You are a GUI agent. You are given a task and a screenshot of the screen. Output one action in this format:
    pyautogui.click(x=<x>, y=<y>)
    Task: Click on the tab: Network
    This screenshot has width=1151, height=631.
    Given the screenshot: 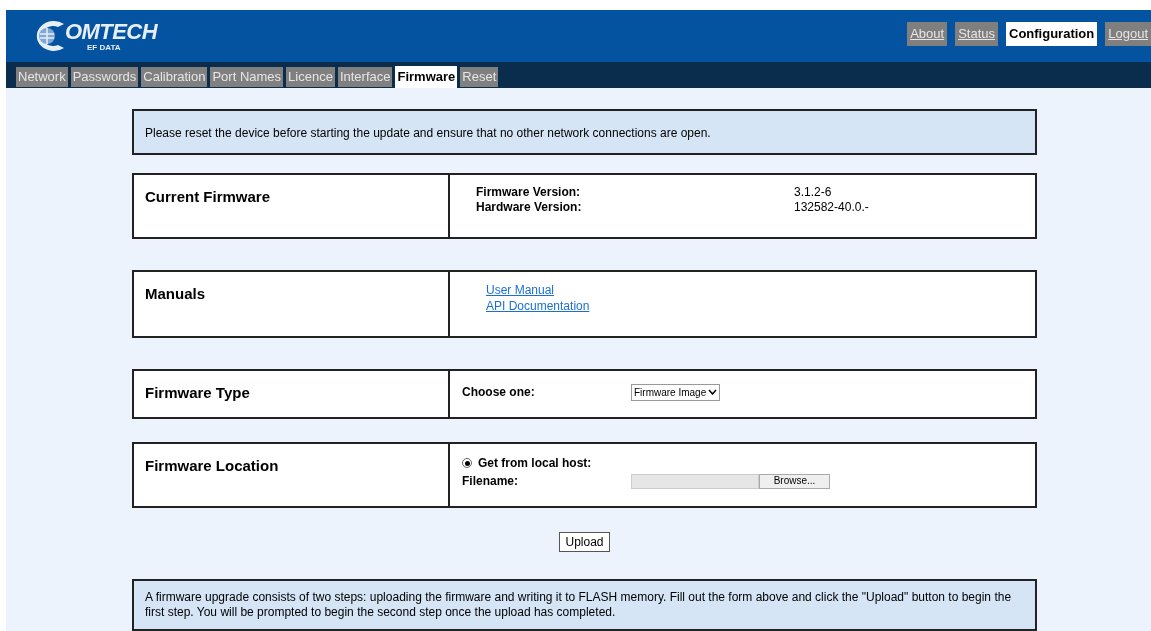 What is the action you would take?
    pyautogui.click(x=42, y=77)
    